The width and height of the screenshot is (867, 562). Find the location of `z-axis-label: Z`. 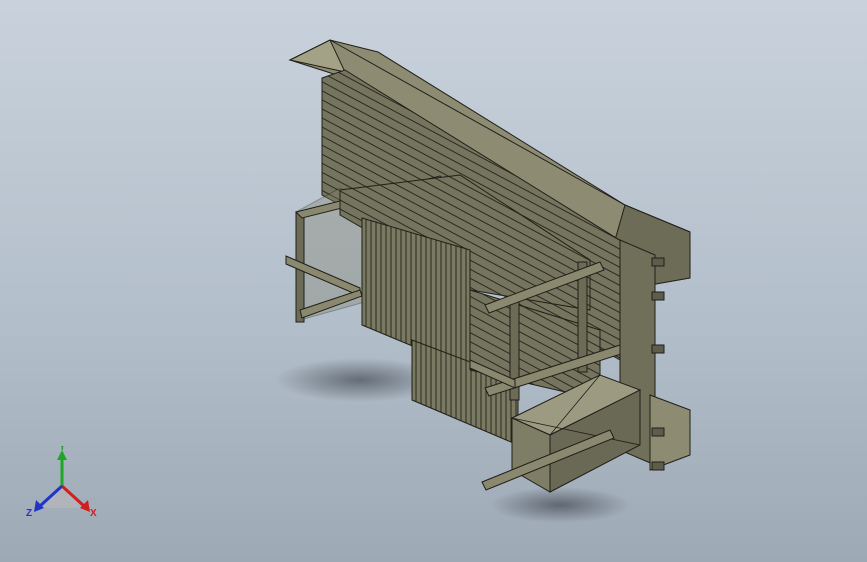

z-axis-label: Z is located at coordinates (29, 513).